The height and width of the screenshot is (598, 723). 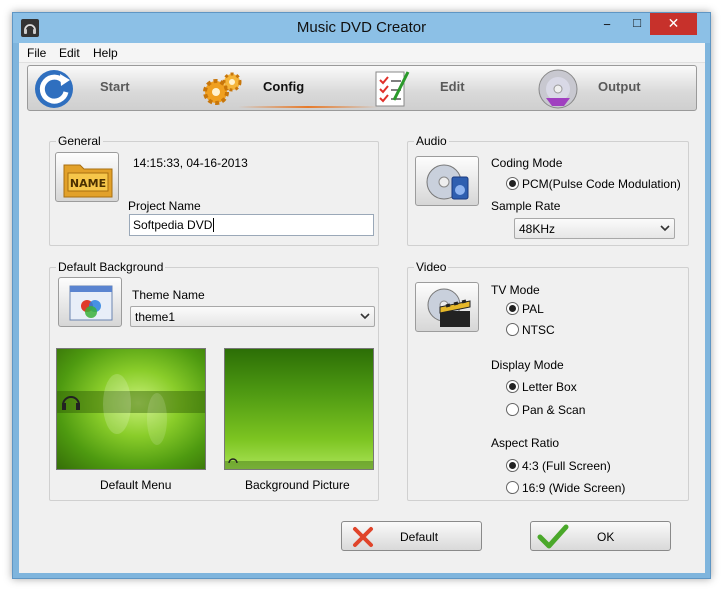 What do you see at coordinates (537, 229) in the screenshot?
I see `sample-rate-value: 48KHz` at bounding box center [537, 229].